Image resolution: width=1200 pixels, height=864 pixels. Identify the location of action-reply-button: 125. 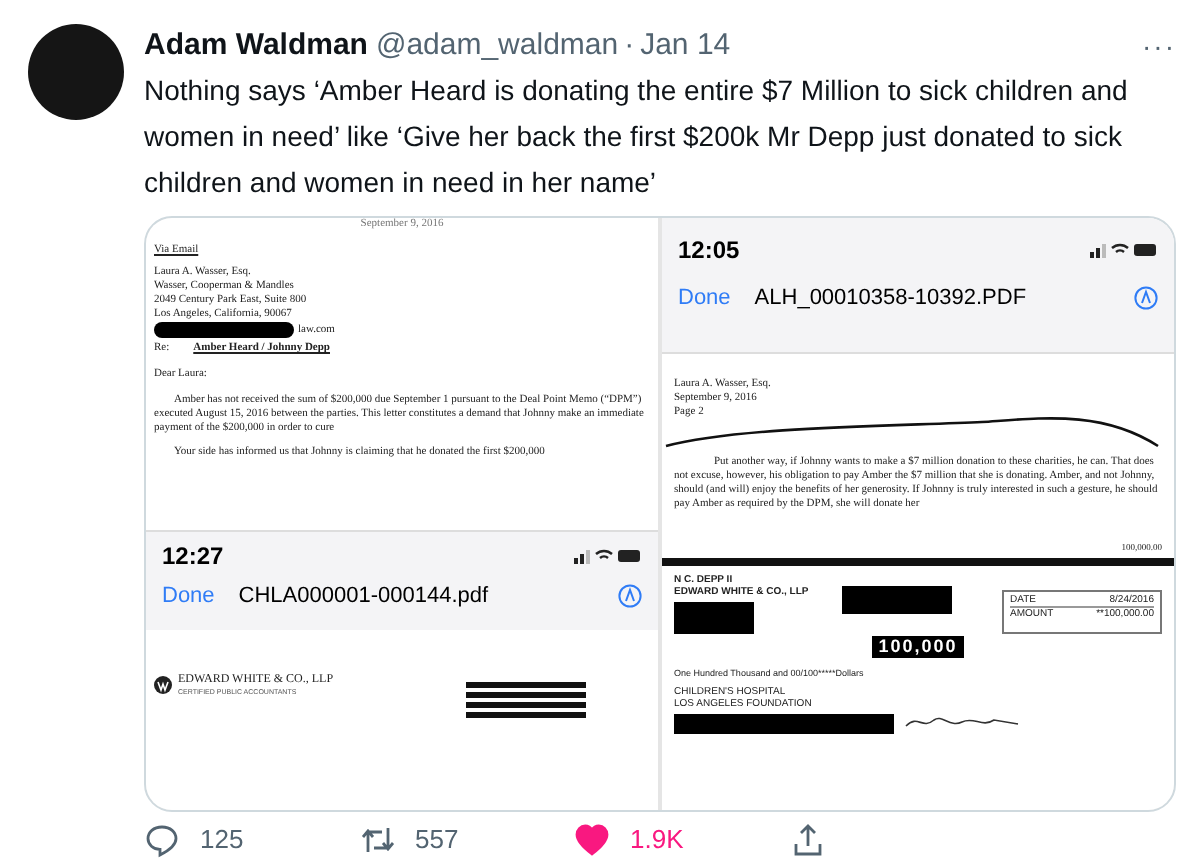
(251, 839).